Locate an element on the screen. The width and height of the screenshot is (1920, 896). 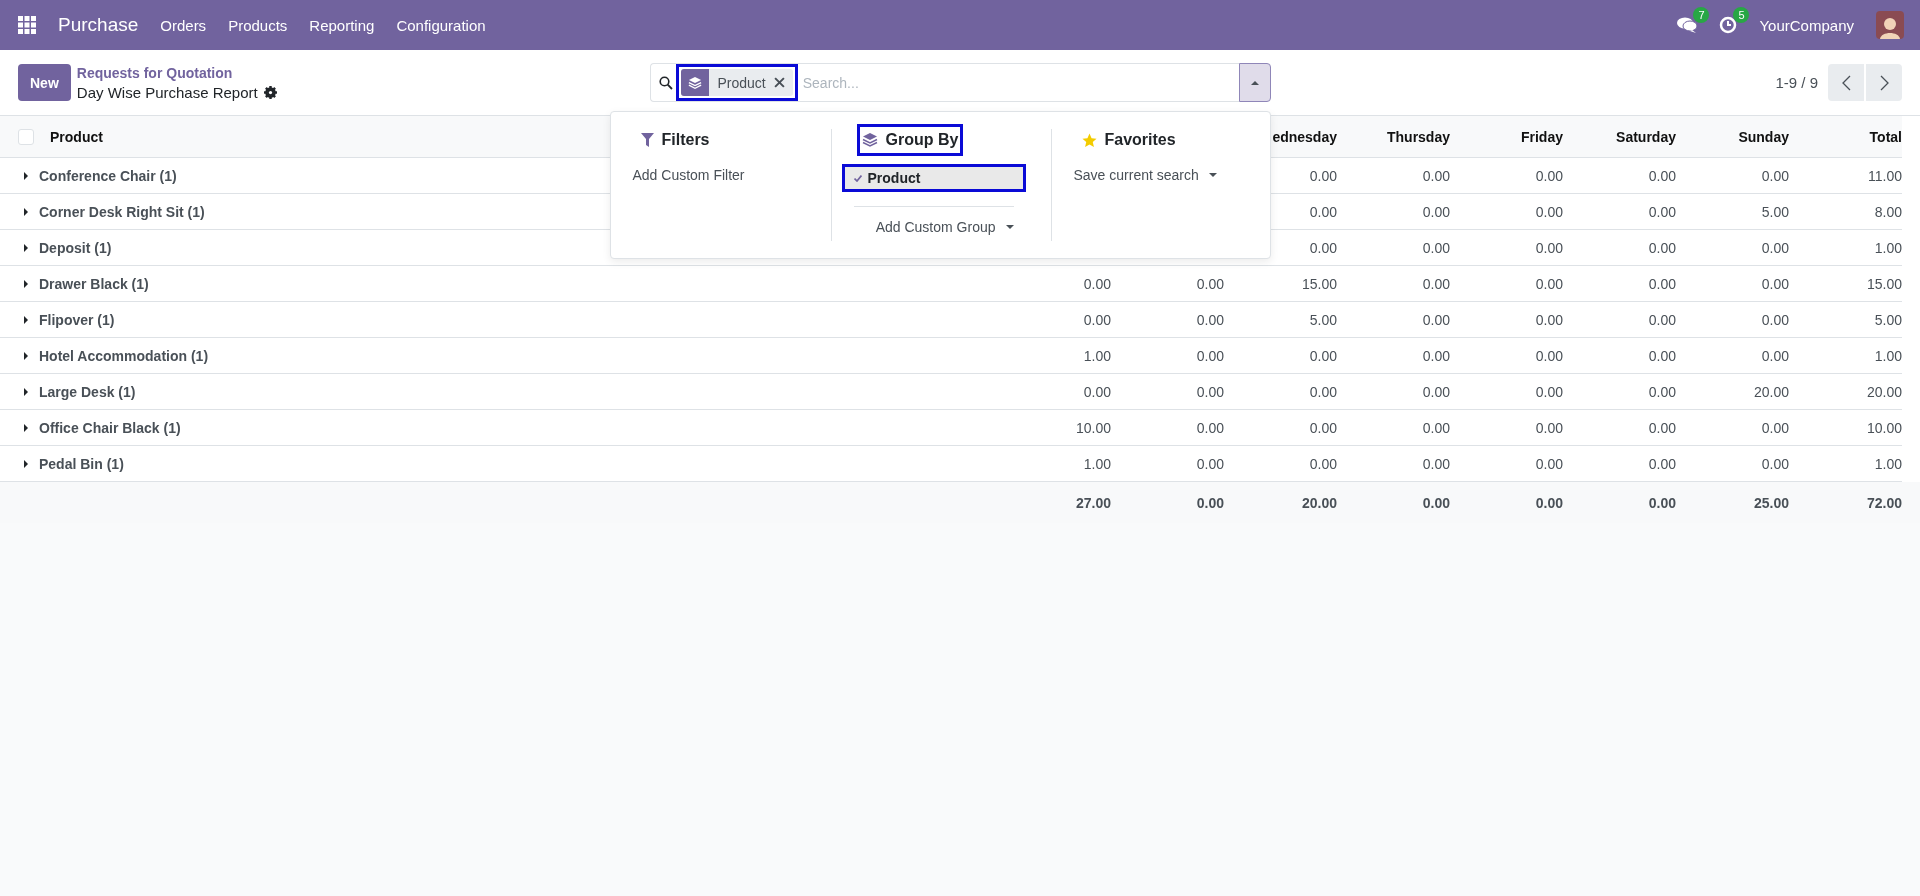
clock-icon is located at coordinates (1728, 25).